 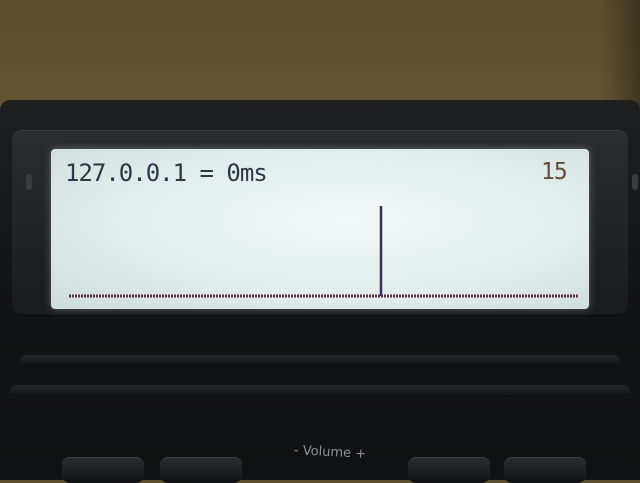 I want to click on volume-label: - Volume +, so click(x=330, y=452).